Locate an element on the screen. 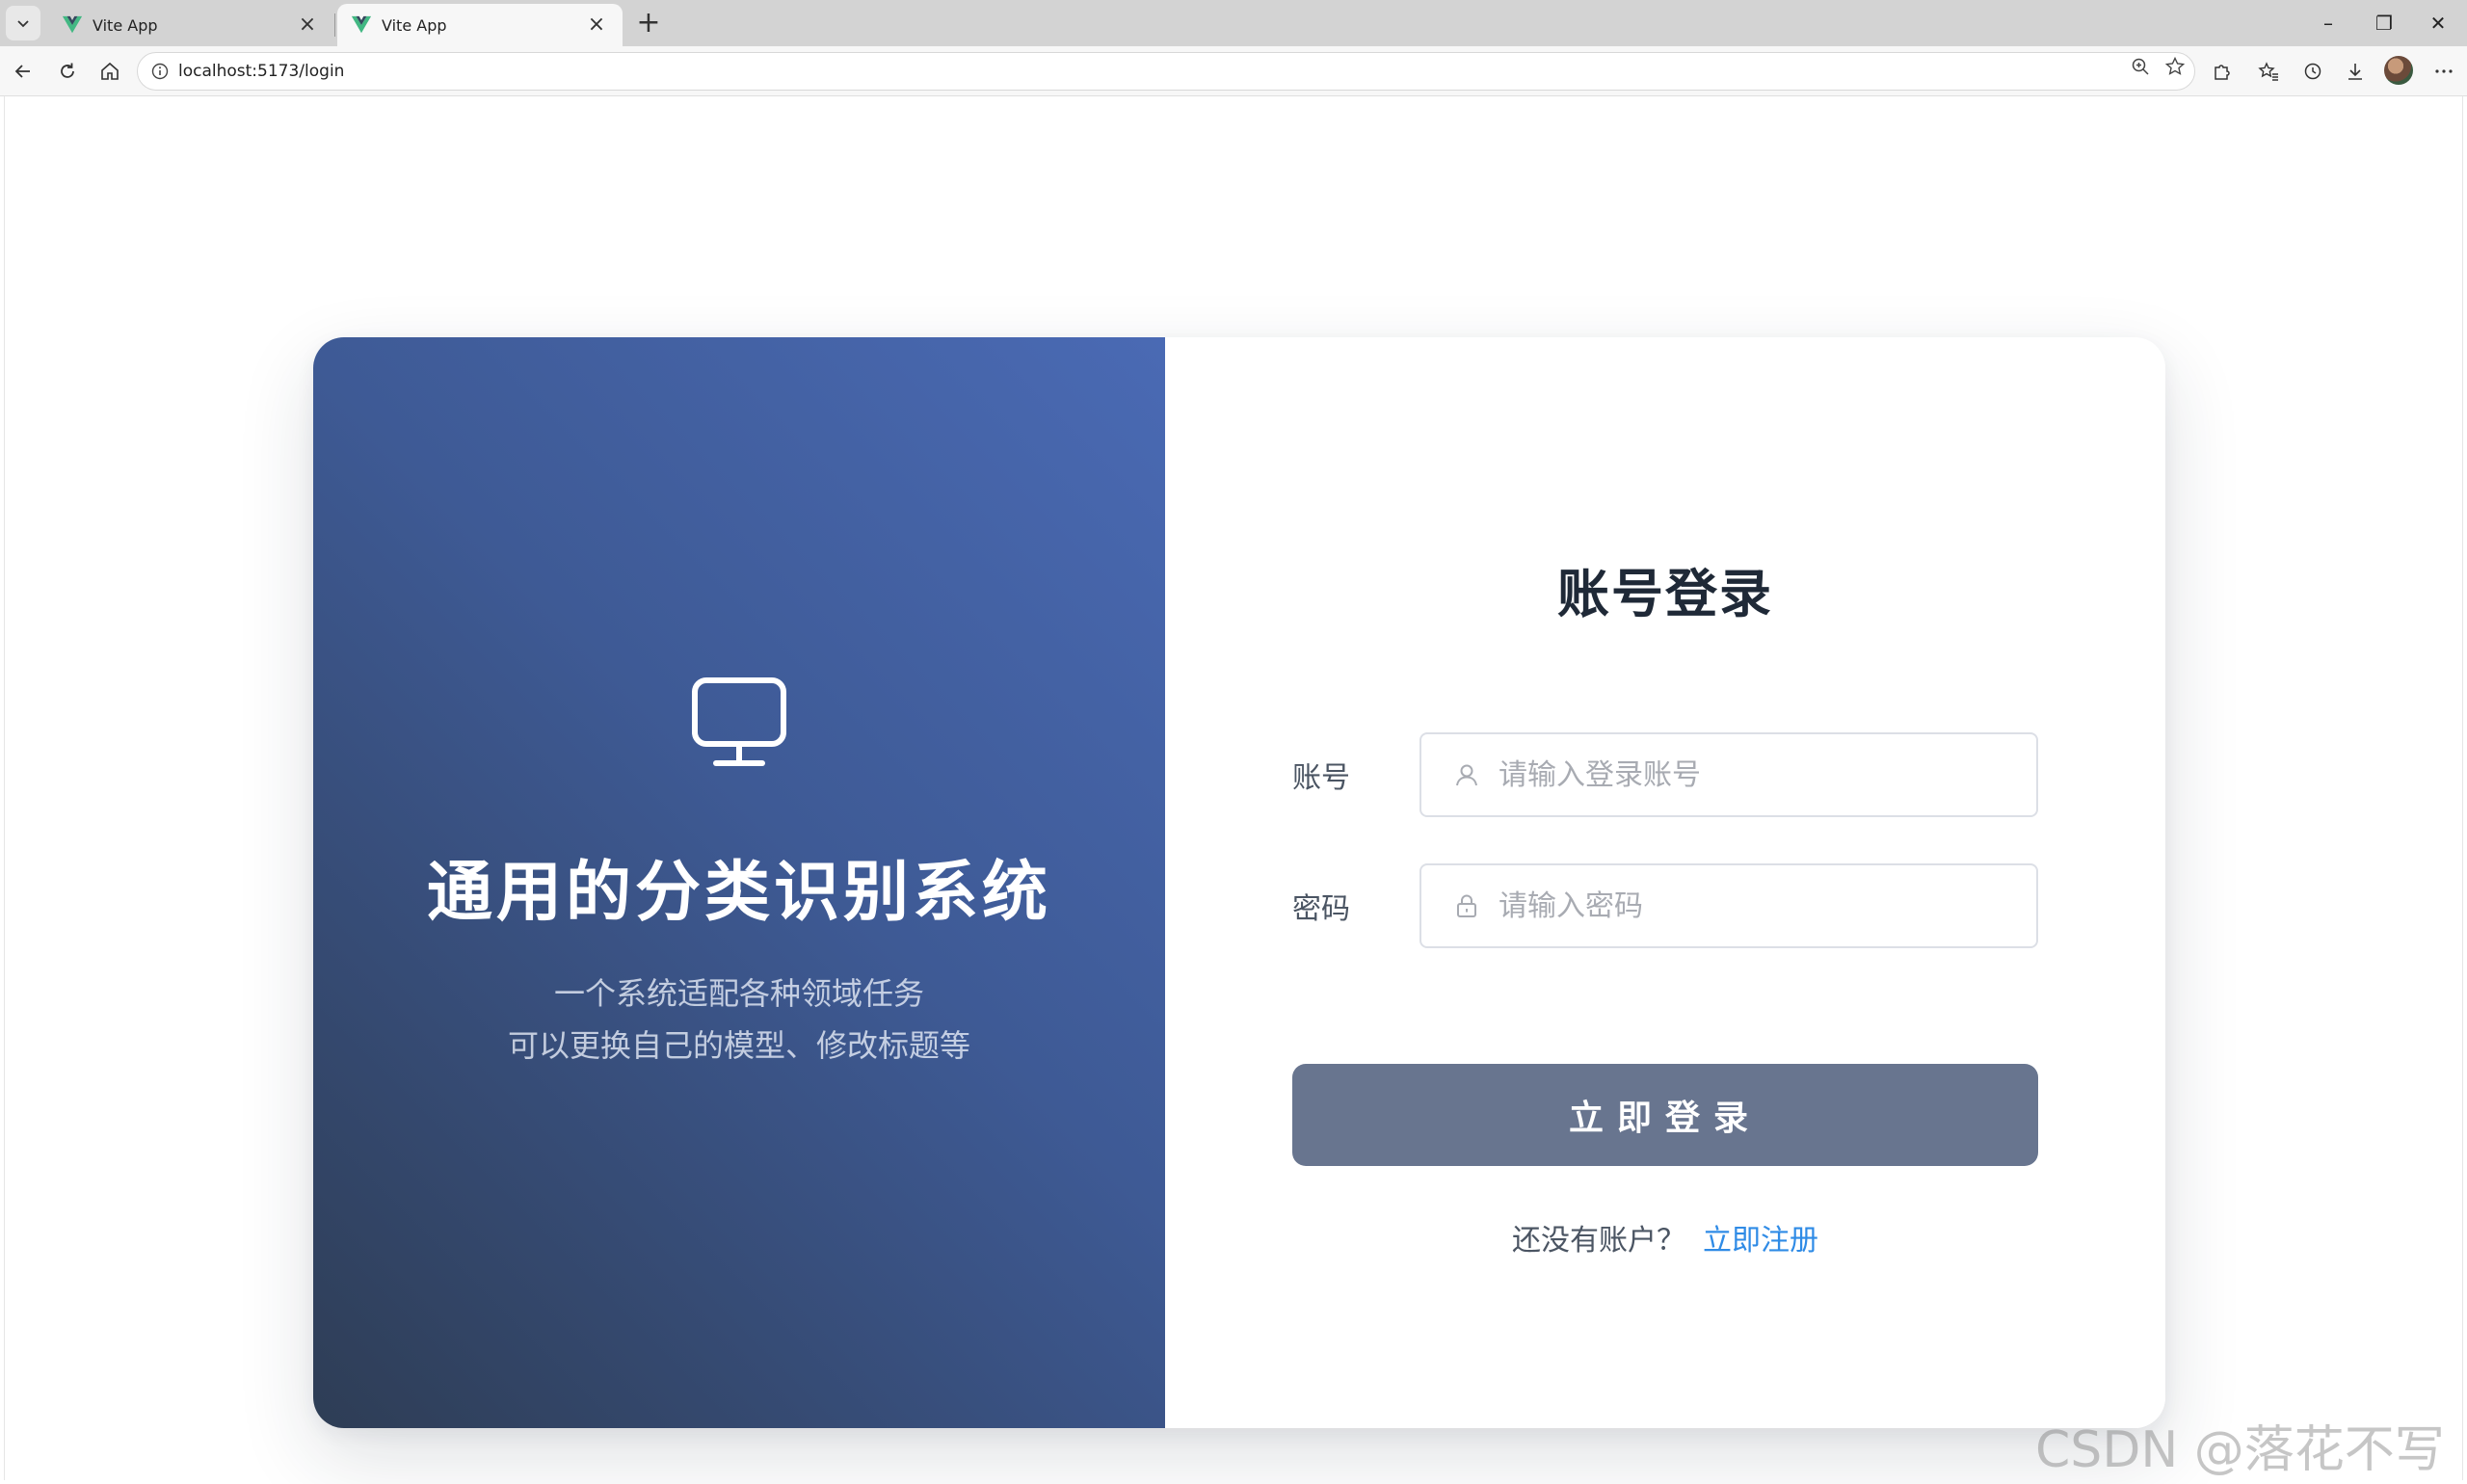 The image size is (2467, 1484). tab-vite-app-1: Vite App × is located at coordinates (191, 25).